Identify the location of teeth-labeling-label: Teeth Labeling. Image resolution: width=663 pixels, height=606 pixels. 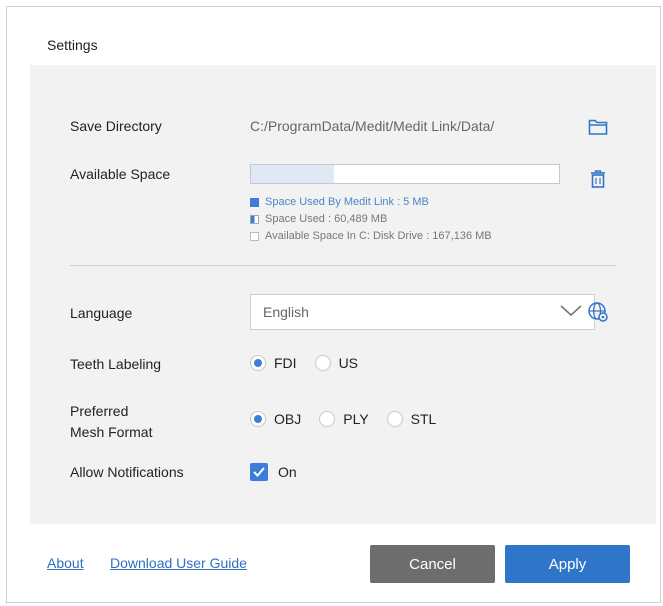
(116, 364).